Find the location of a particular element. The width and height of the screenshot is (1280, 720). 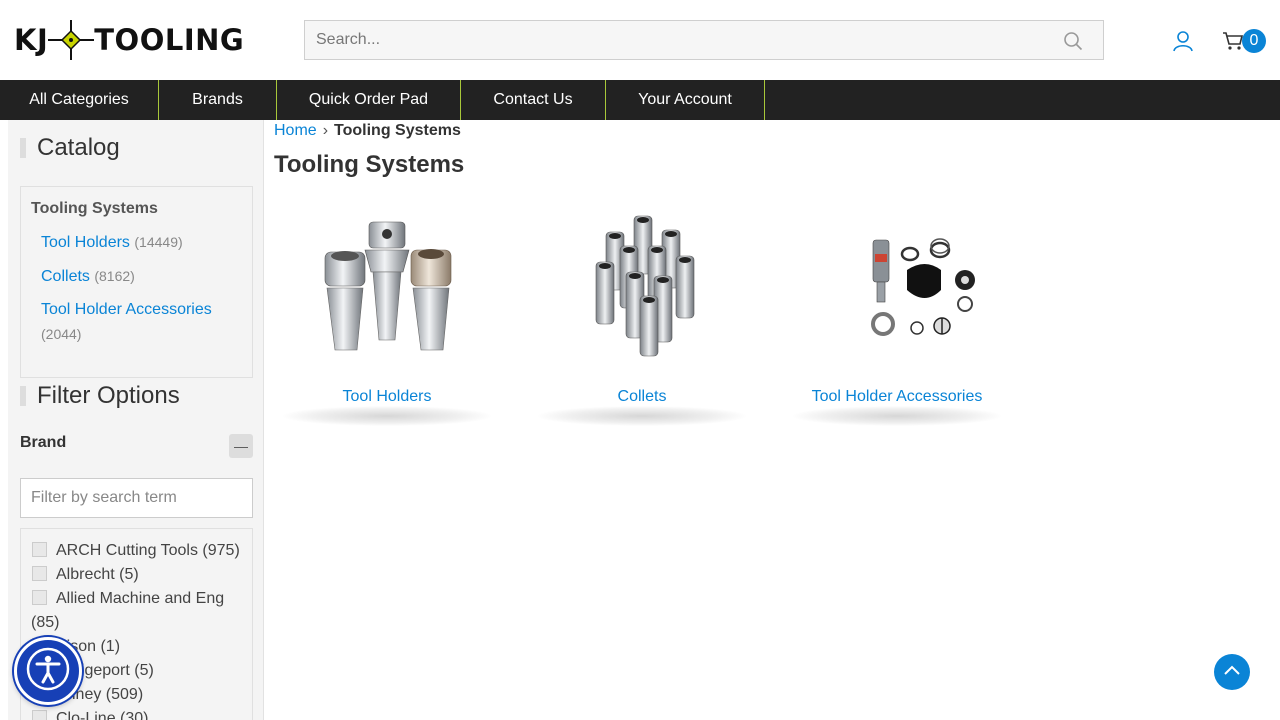

logo-text-left: KJ is located at coordinates (31, 40).